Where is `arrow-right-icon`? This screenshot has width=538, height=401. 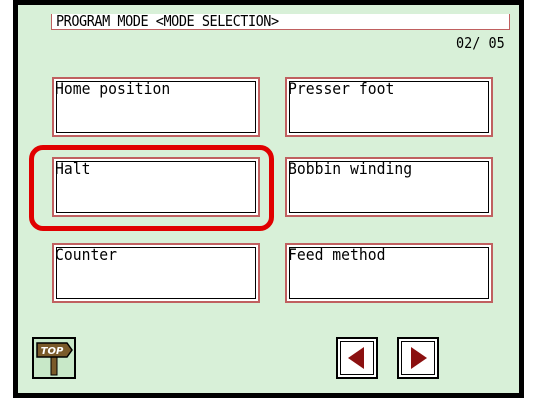
arrow-right-icon is located at coordinates (419, 358).